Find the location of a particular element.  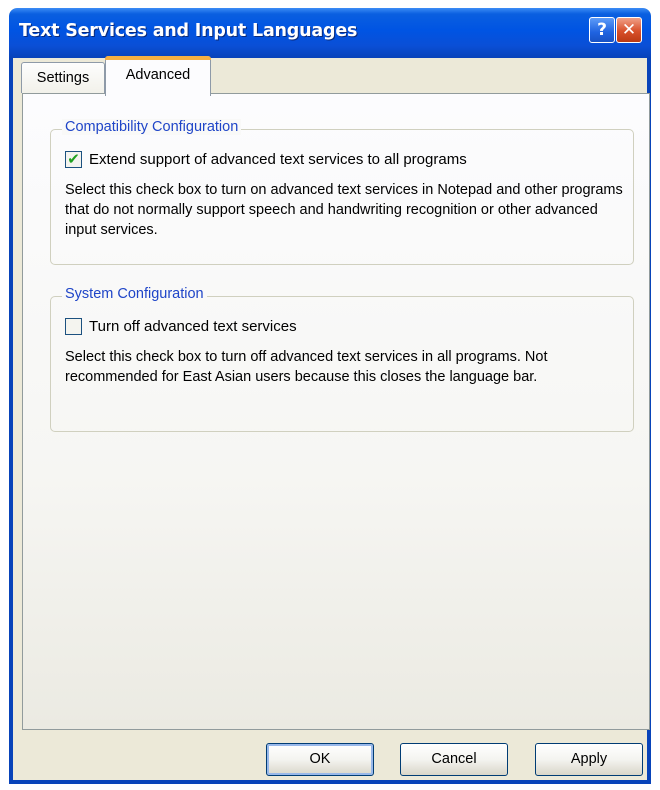

apply-button: Apply is located at coordinates (589, 759).